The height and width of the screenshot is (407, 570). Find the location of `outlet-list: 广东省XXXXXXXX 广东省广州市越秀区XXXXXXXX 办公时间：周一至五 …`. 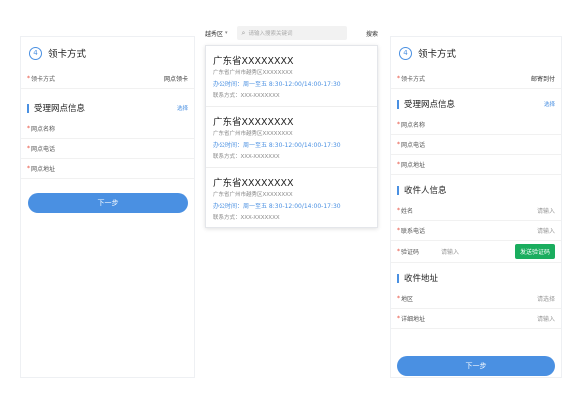

outlet-list: 广东省XXXXXXXX 广东省广州市越秀区XXXXXXXX 办公时间：周一至五 … is located at coordinates (291, 136).